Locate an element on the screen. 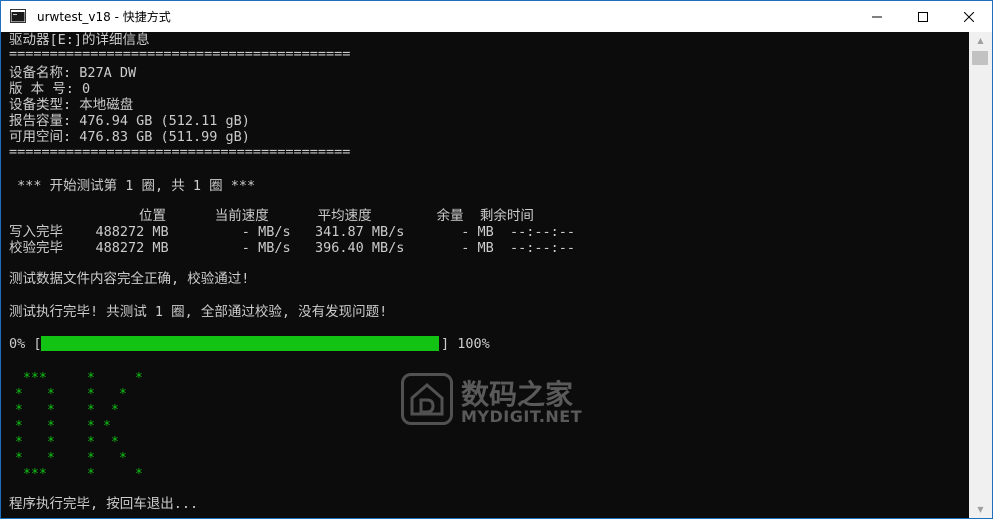 The image size is (993, 519). minimize-icon is located at coordinates (877, 16).